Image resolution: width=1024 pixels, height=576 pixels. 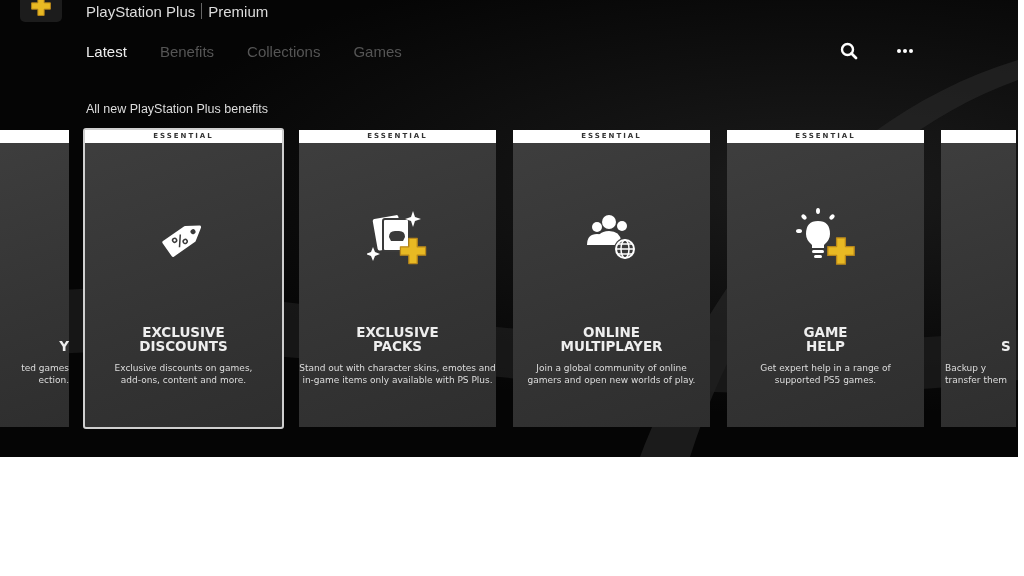 I want to click on card-description: Get expert help in a range of supported PS5 games., so click(x=825, y=374).